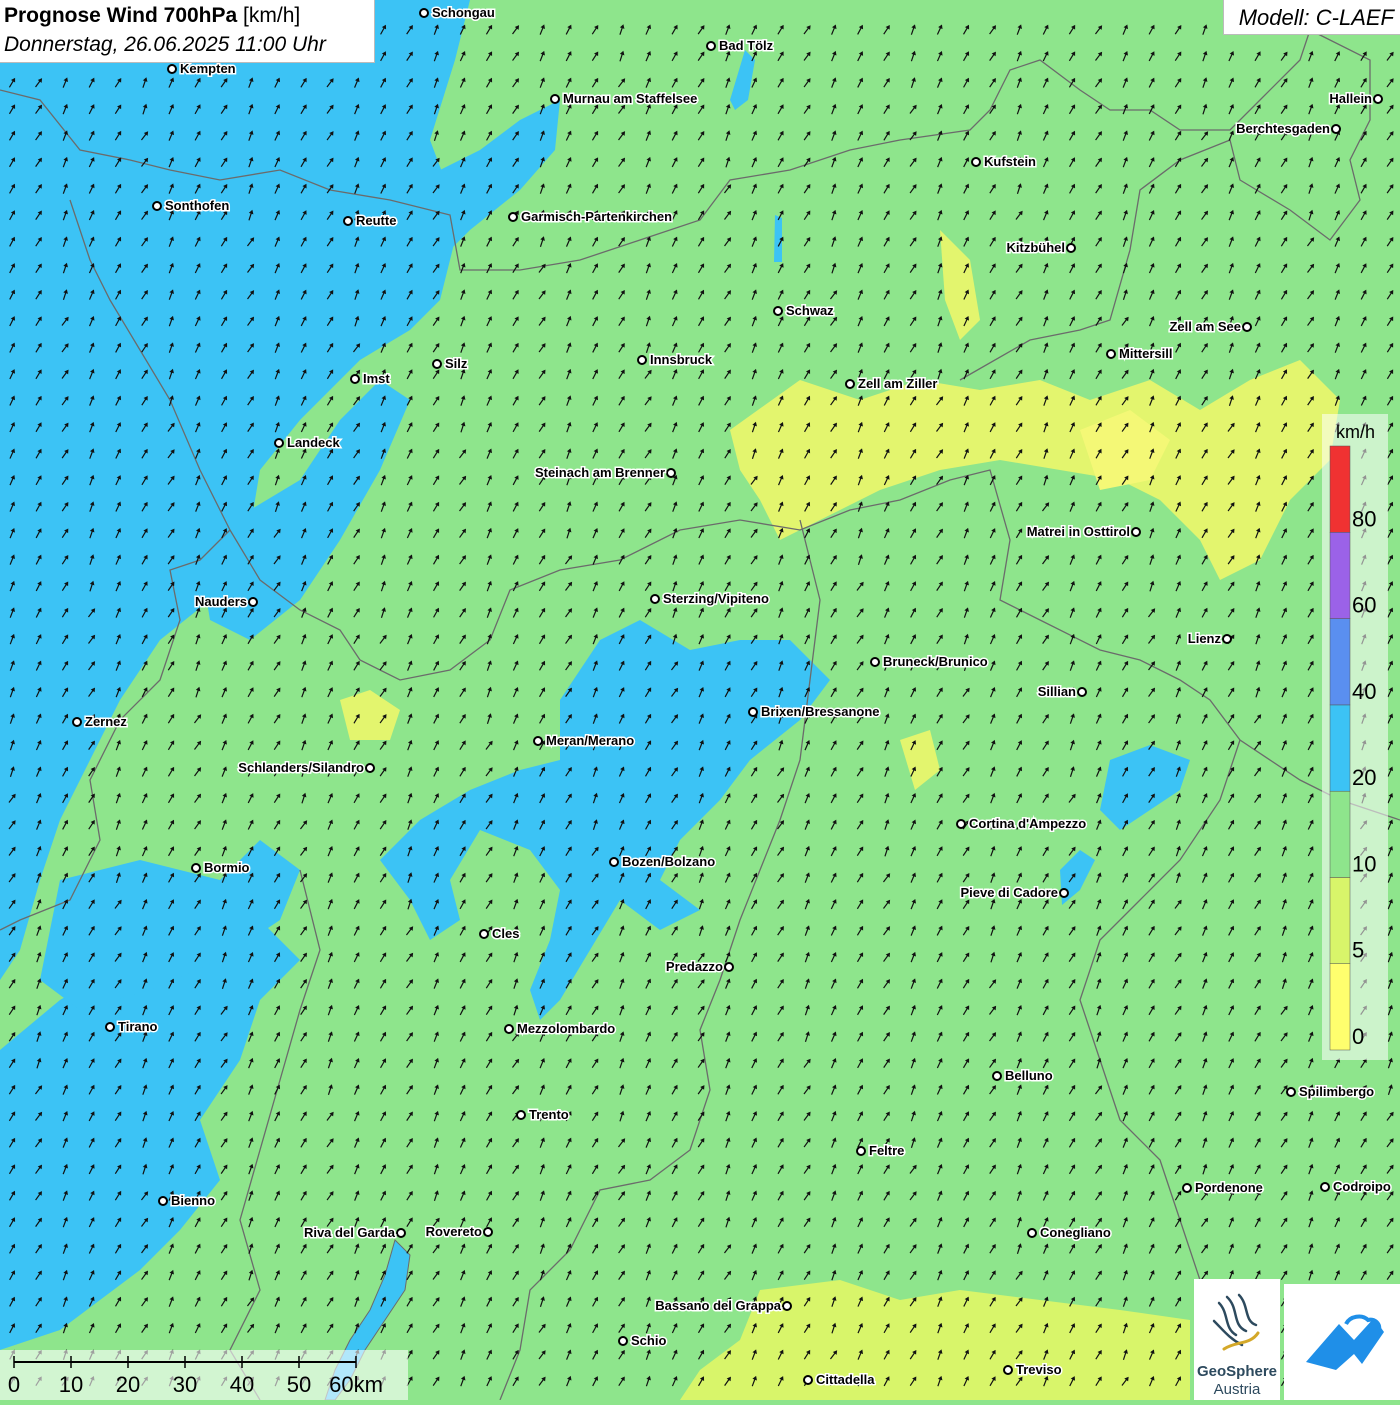 Image resolution: width=1400 pixels, height=1405 pixels. What do you see at coordinates (463, 12) in the screenshot?
I see `place-label: Schongau` at bounding box center [463, 12].